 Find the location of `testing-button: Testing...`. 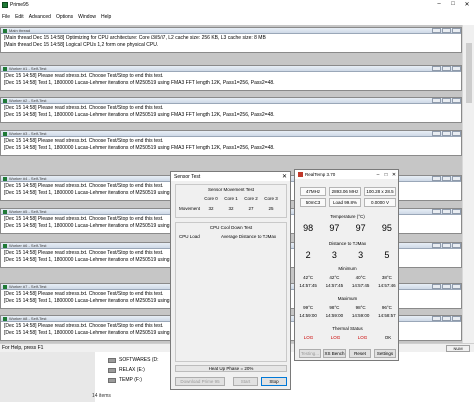

testing-button: Testing... is located at coordinates (310, 353).